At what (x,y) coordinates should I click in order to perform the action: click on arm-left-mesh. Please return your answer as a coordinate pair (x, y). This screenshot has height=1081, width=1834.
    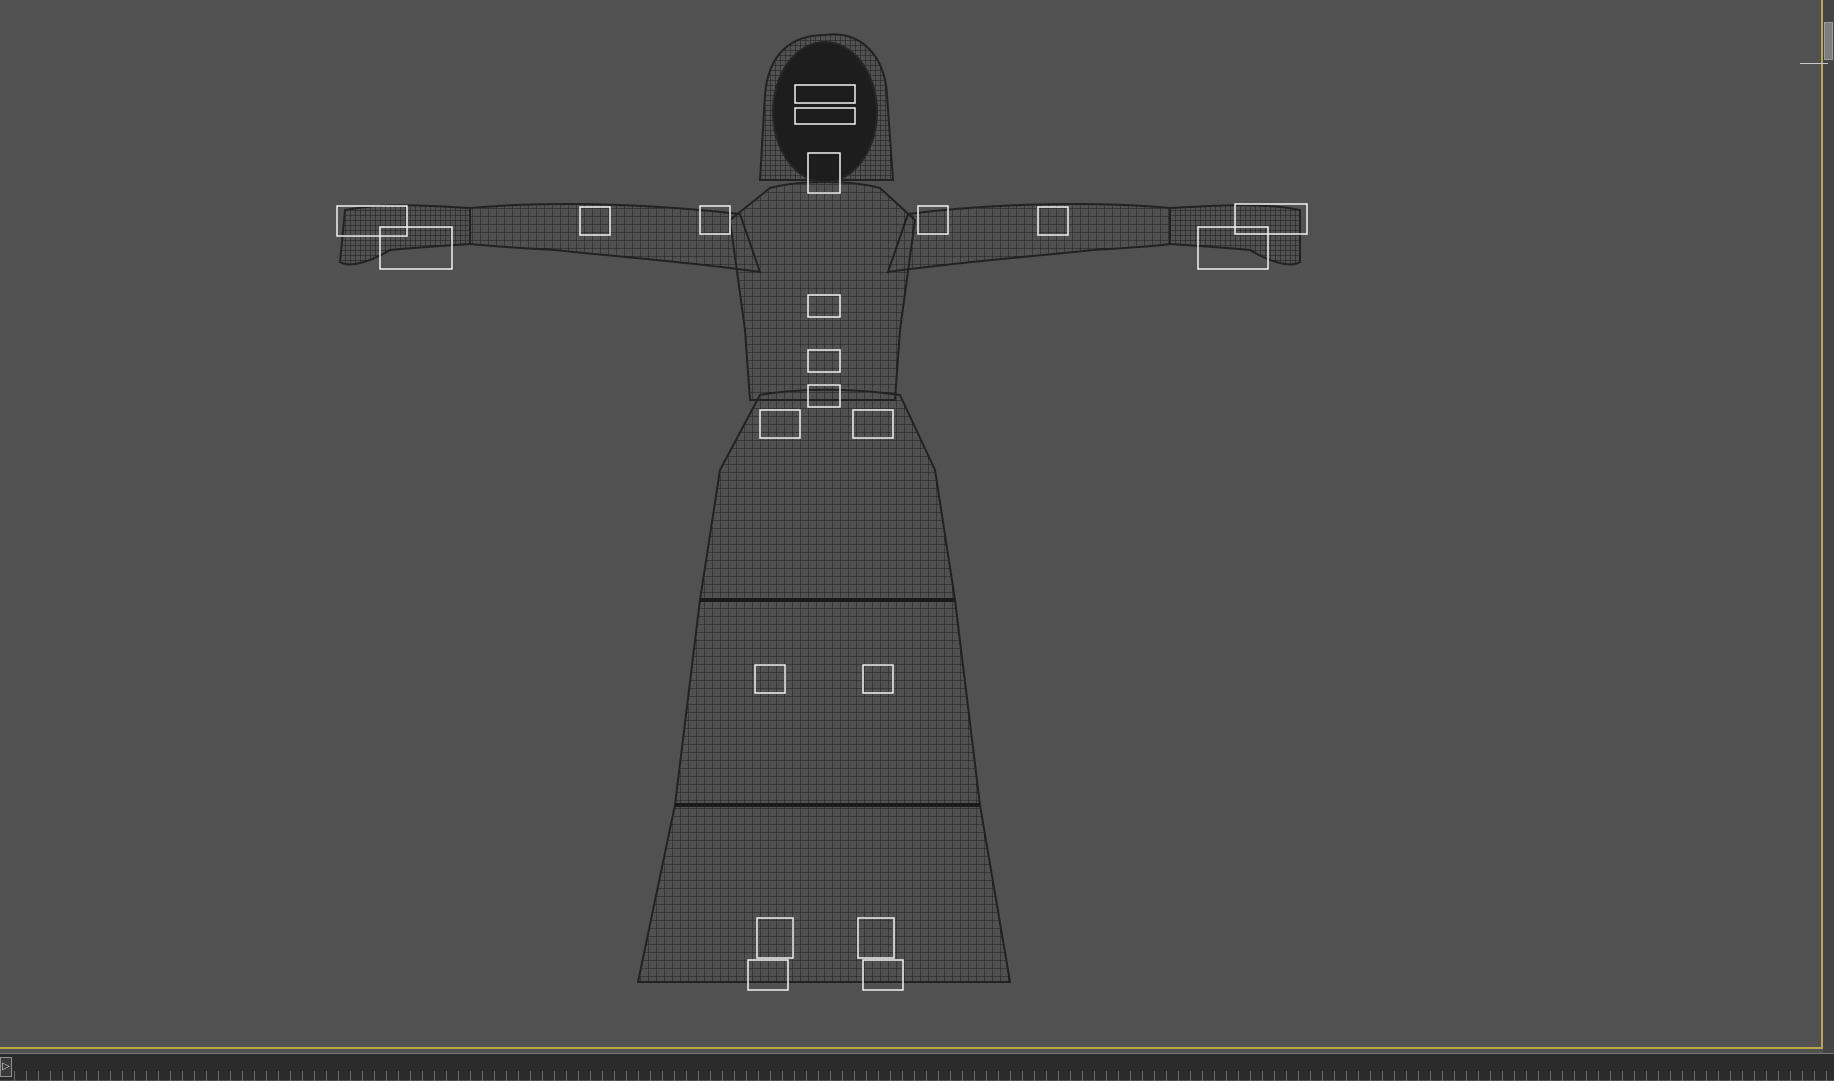
    Looking at the image, I should click on (550, 238).